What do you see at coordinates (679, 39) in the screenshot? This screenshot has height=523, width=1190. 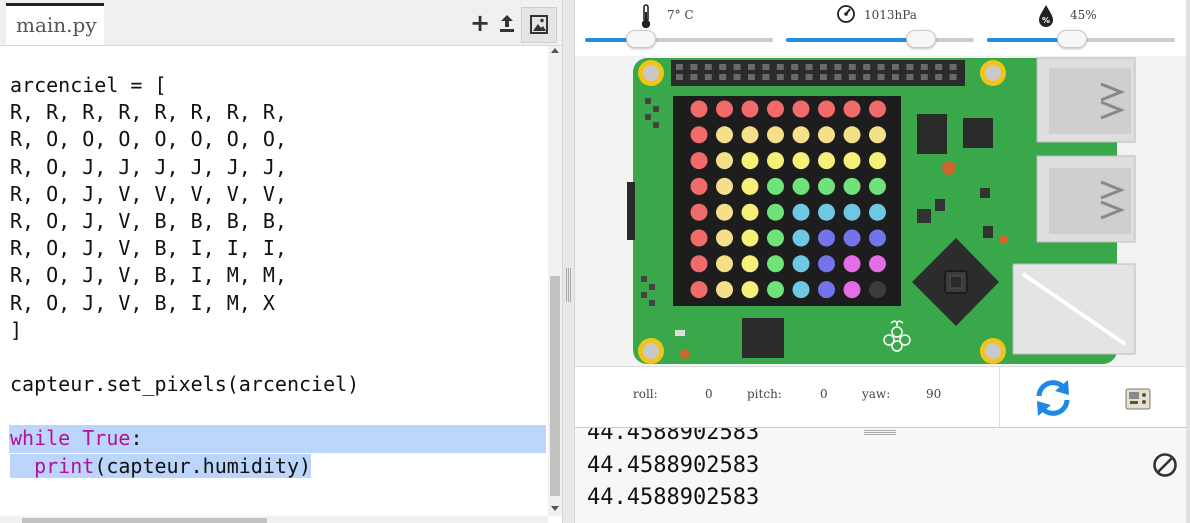 I see `temperature-slider` at bounding box center [679, 39].